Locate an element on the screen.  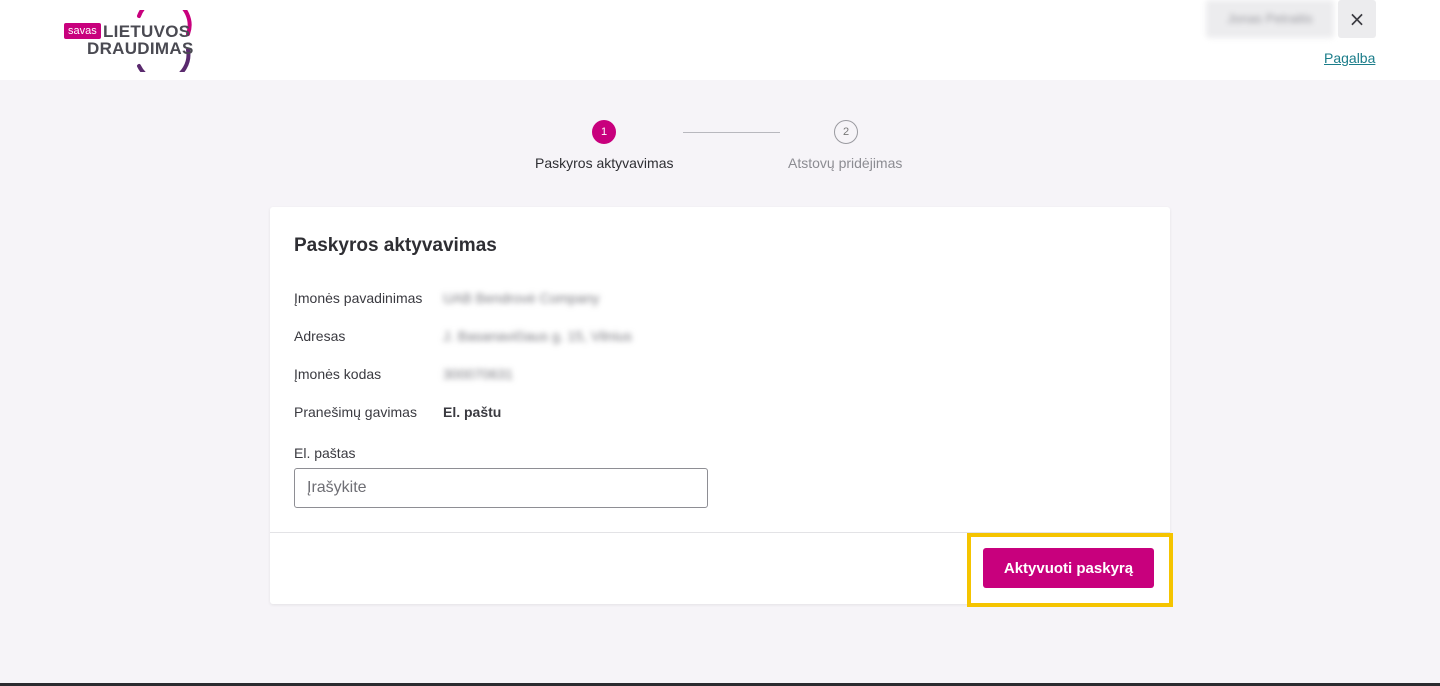
step-connector is located at coordinates (731, 132).